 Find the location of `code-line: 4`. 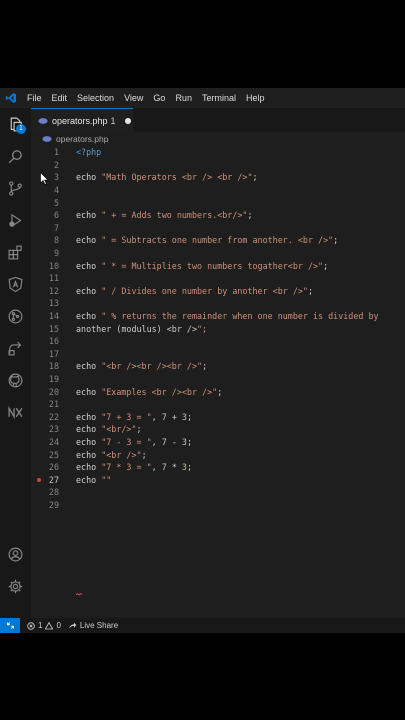

code-line: 4 is located at coordinates (218, 190).